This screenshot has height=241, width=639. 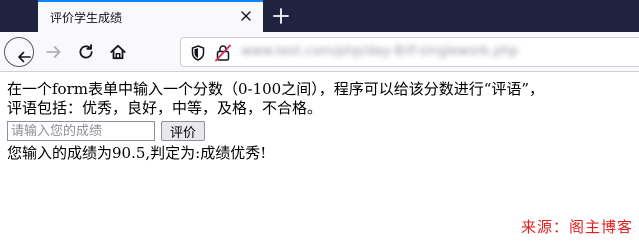 I want to click on back-arrow-icon, so click(x=24, y=57).